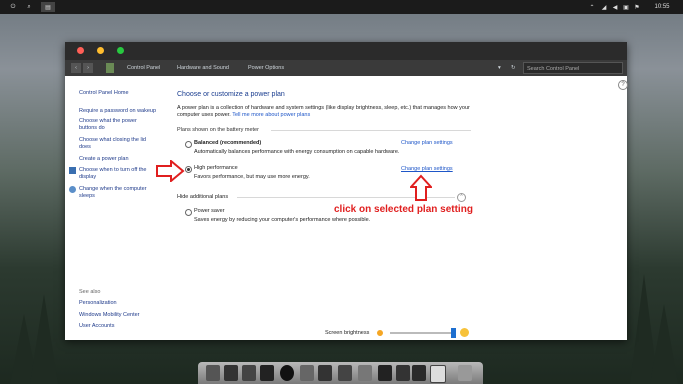  What do you see at coordinates (216, 168) in the screenshot?
I see `plan-name-high-performance: High performance` at bounding box center [216, 168].